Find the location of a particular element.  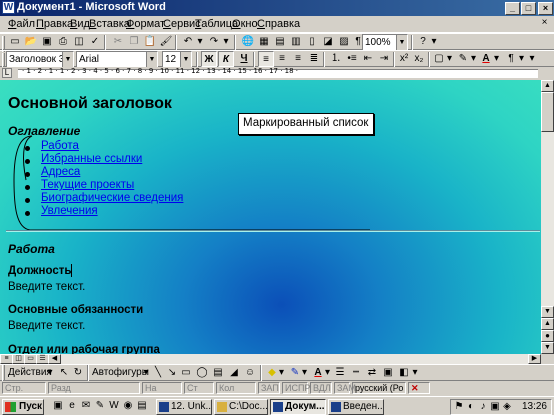

toc-link-biography: Биографические сведения is located at coordinates (112, 198).